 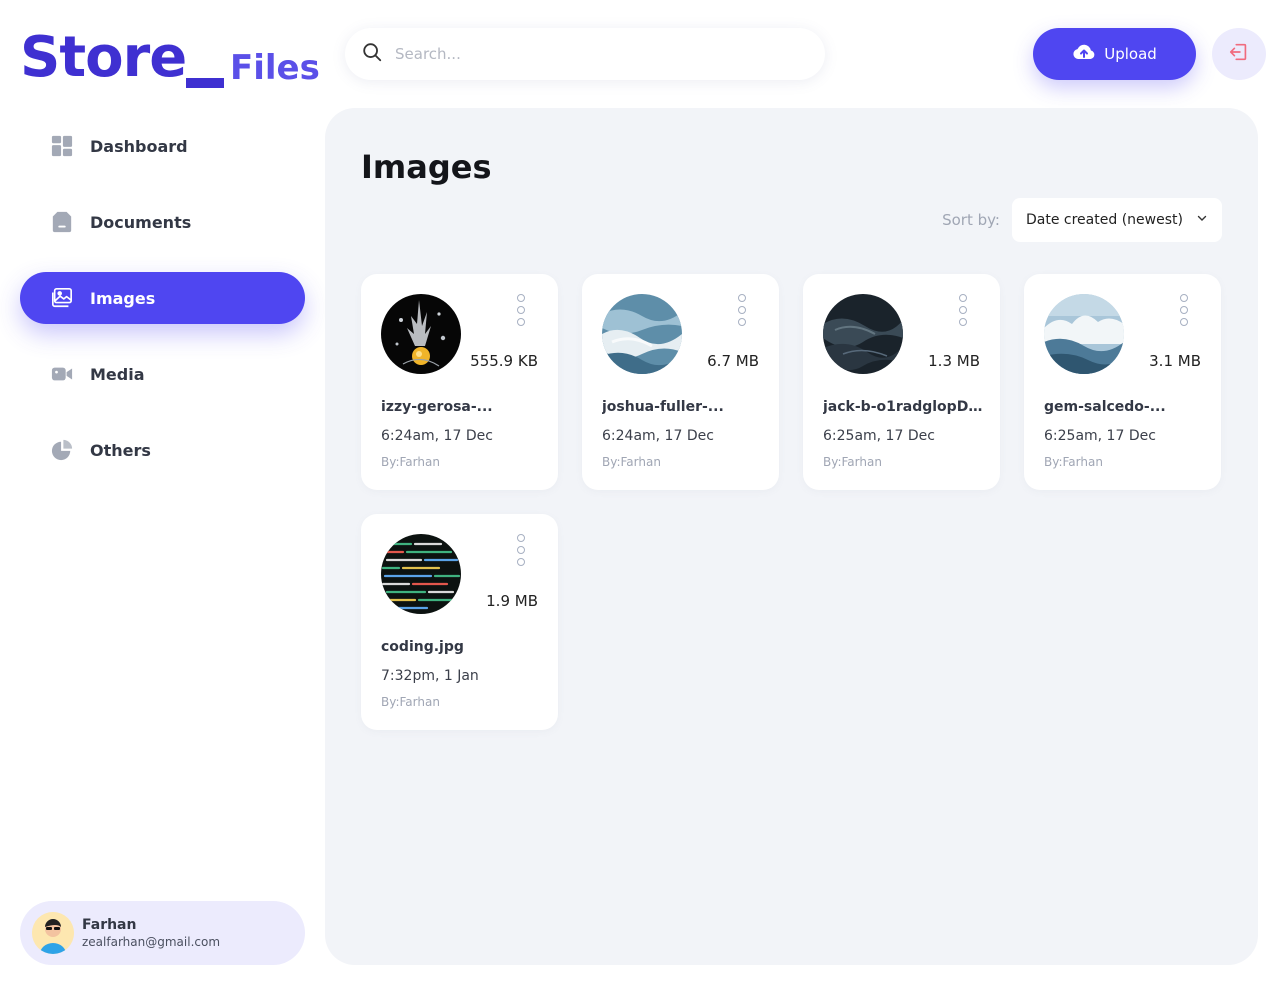 I want to click on sidebar-item-label: Media, so click(x=117, y=374).